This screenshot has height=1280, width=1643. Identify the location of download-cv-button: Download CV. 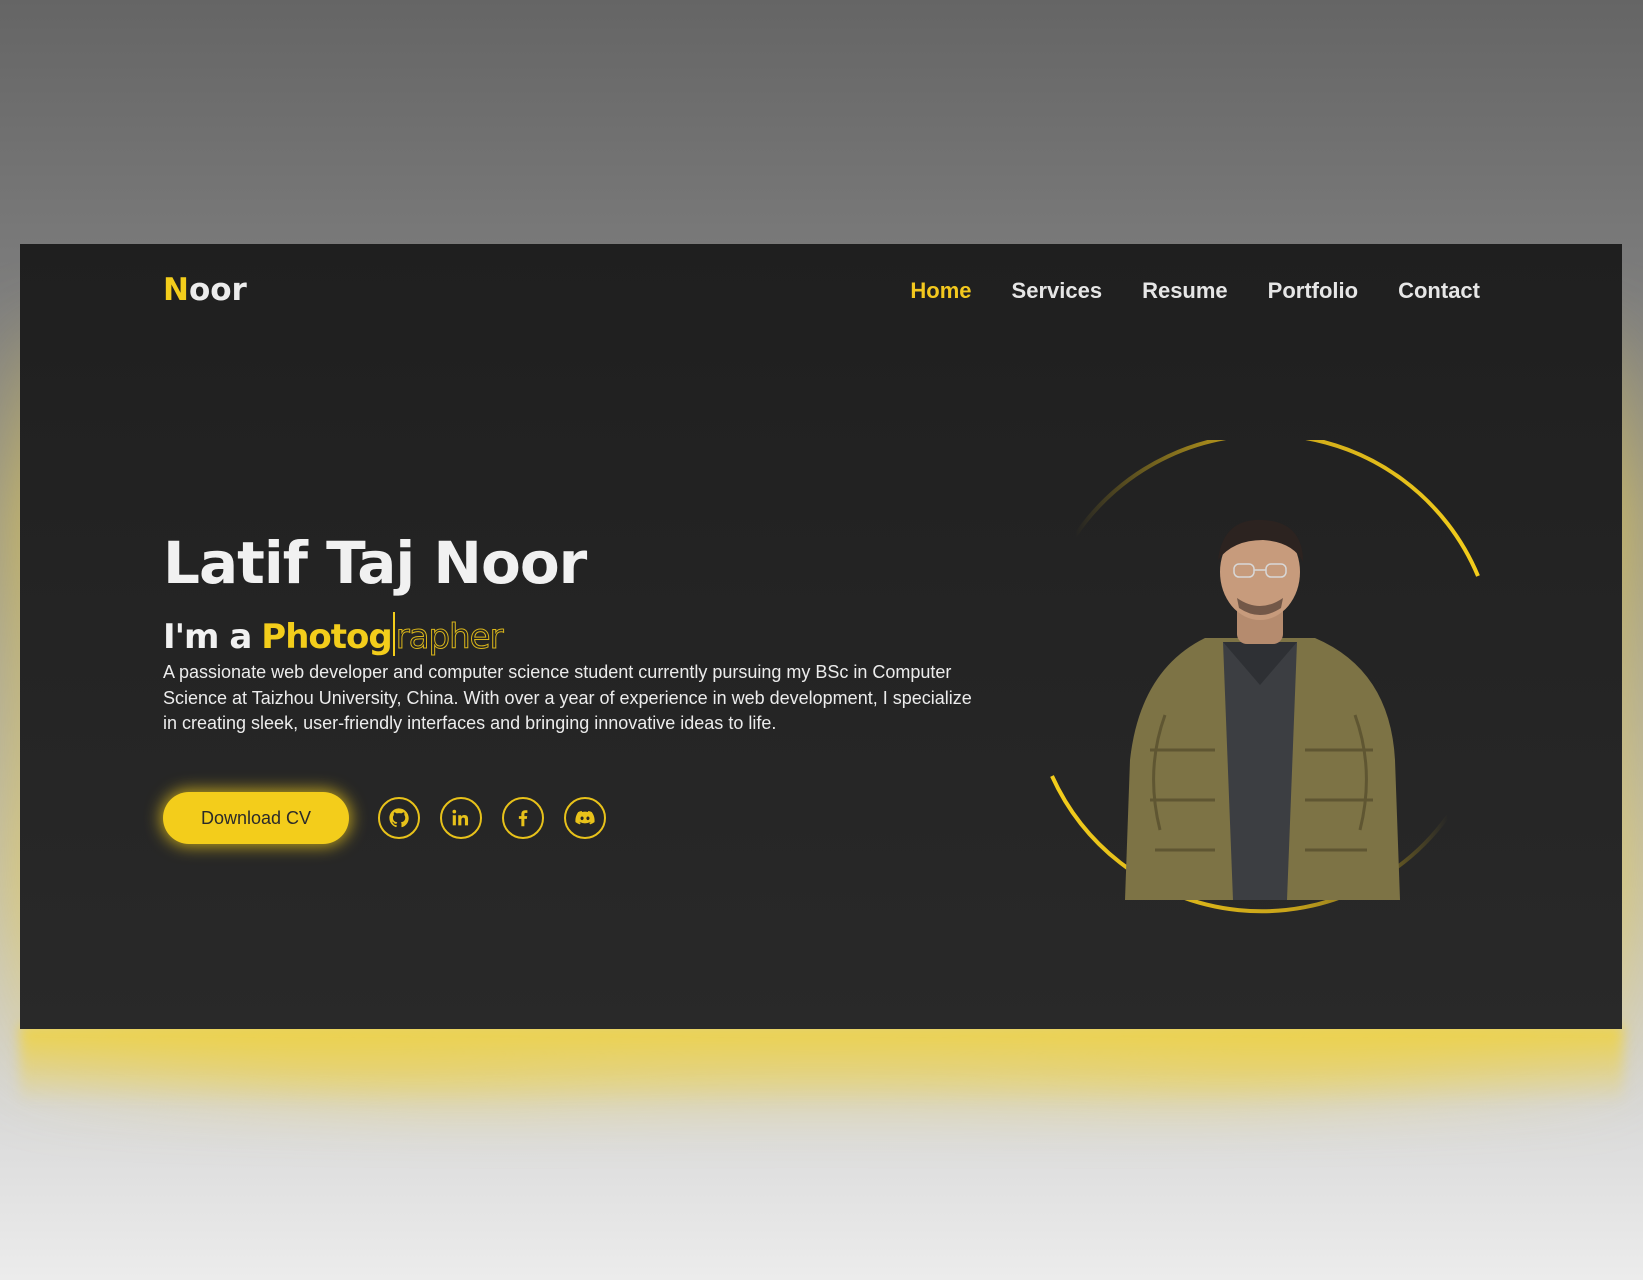
(256, 818).